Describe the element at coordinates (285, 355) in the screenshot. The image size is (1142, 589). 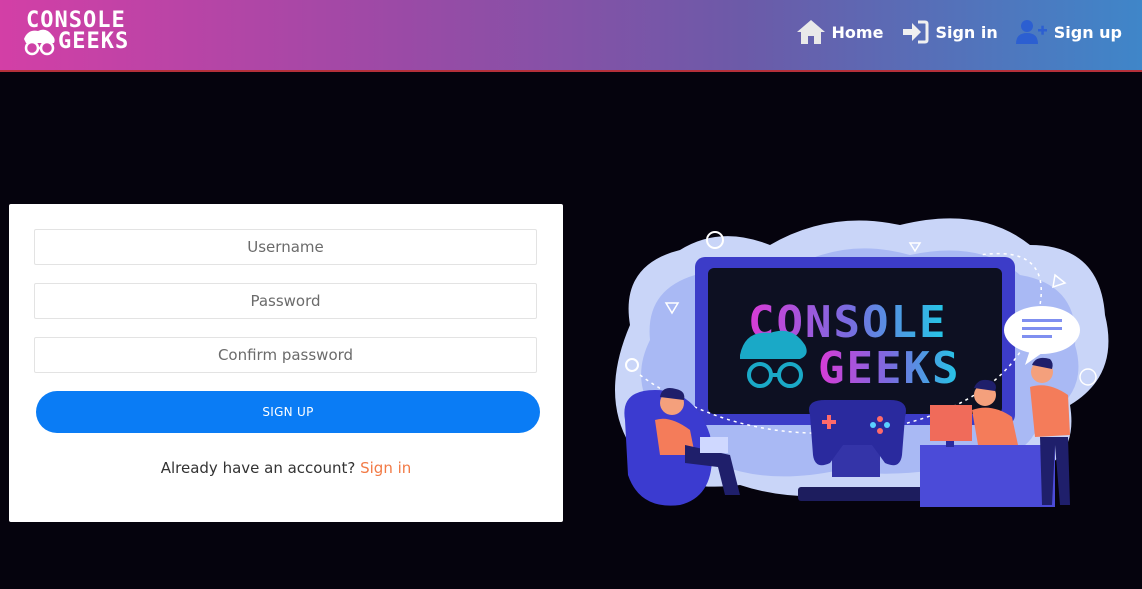
I see `confirm-password-input` at that location.